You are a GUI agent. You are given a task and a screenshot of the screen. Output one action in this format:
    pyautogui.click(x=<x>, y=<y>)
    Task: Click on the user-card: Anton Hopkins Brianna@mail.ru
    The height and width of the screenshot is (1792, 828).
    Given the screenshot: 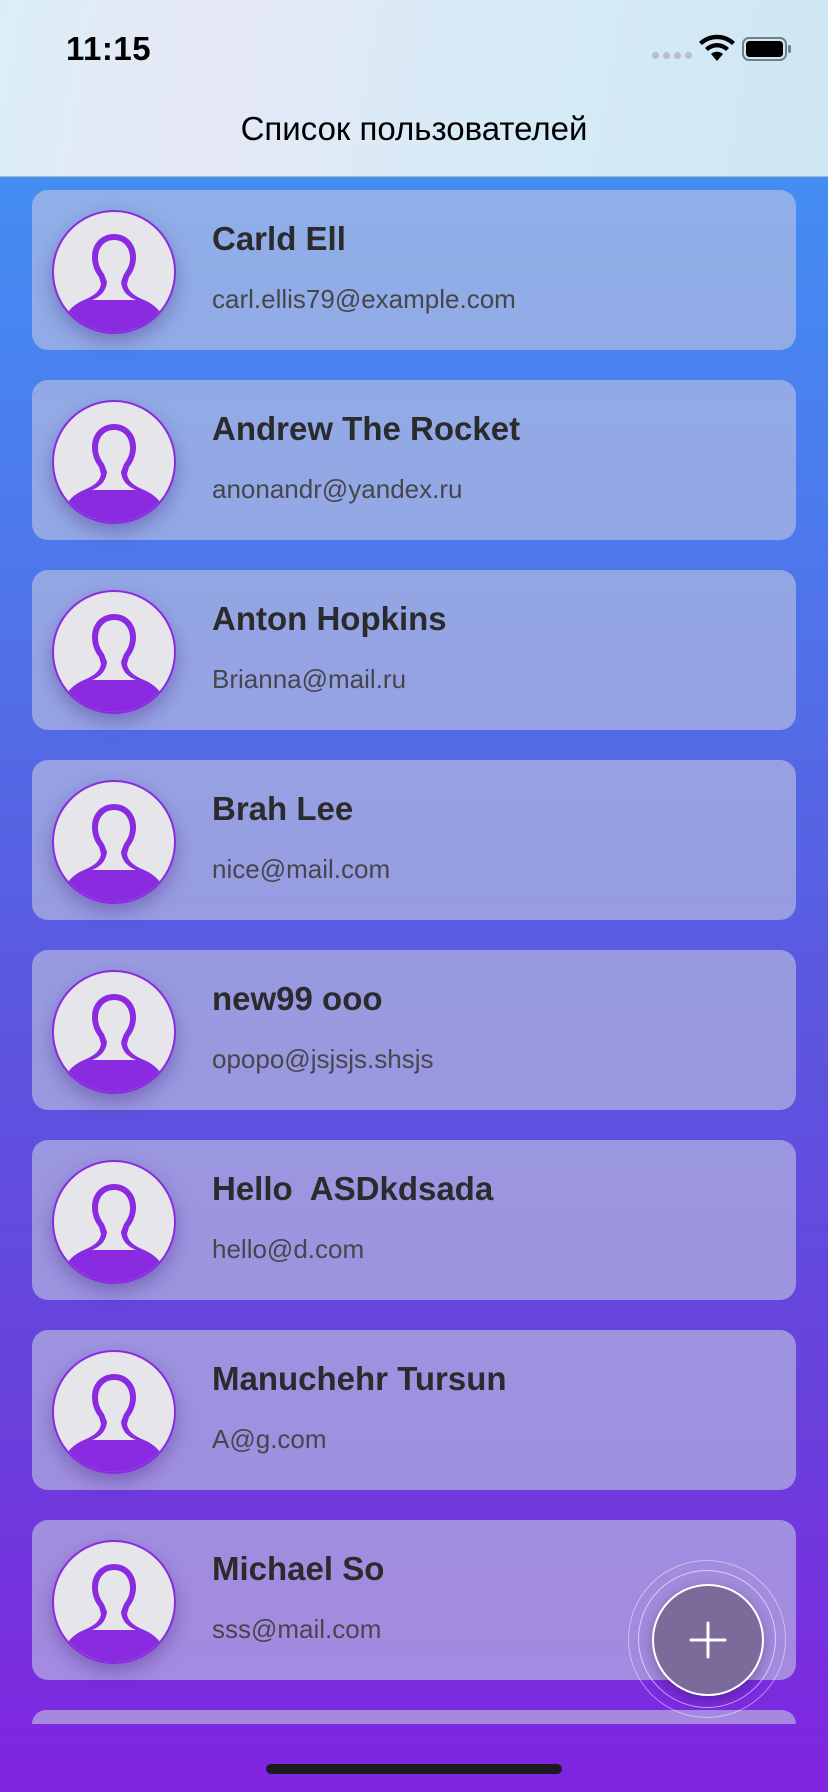 What is the action you would take?
    pyautogui.click(x=414, y=650)
    